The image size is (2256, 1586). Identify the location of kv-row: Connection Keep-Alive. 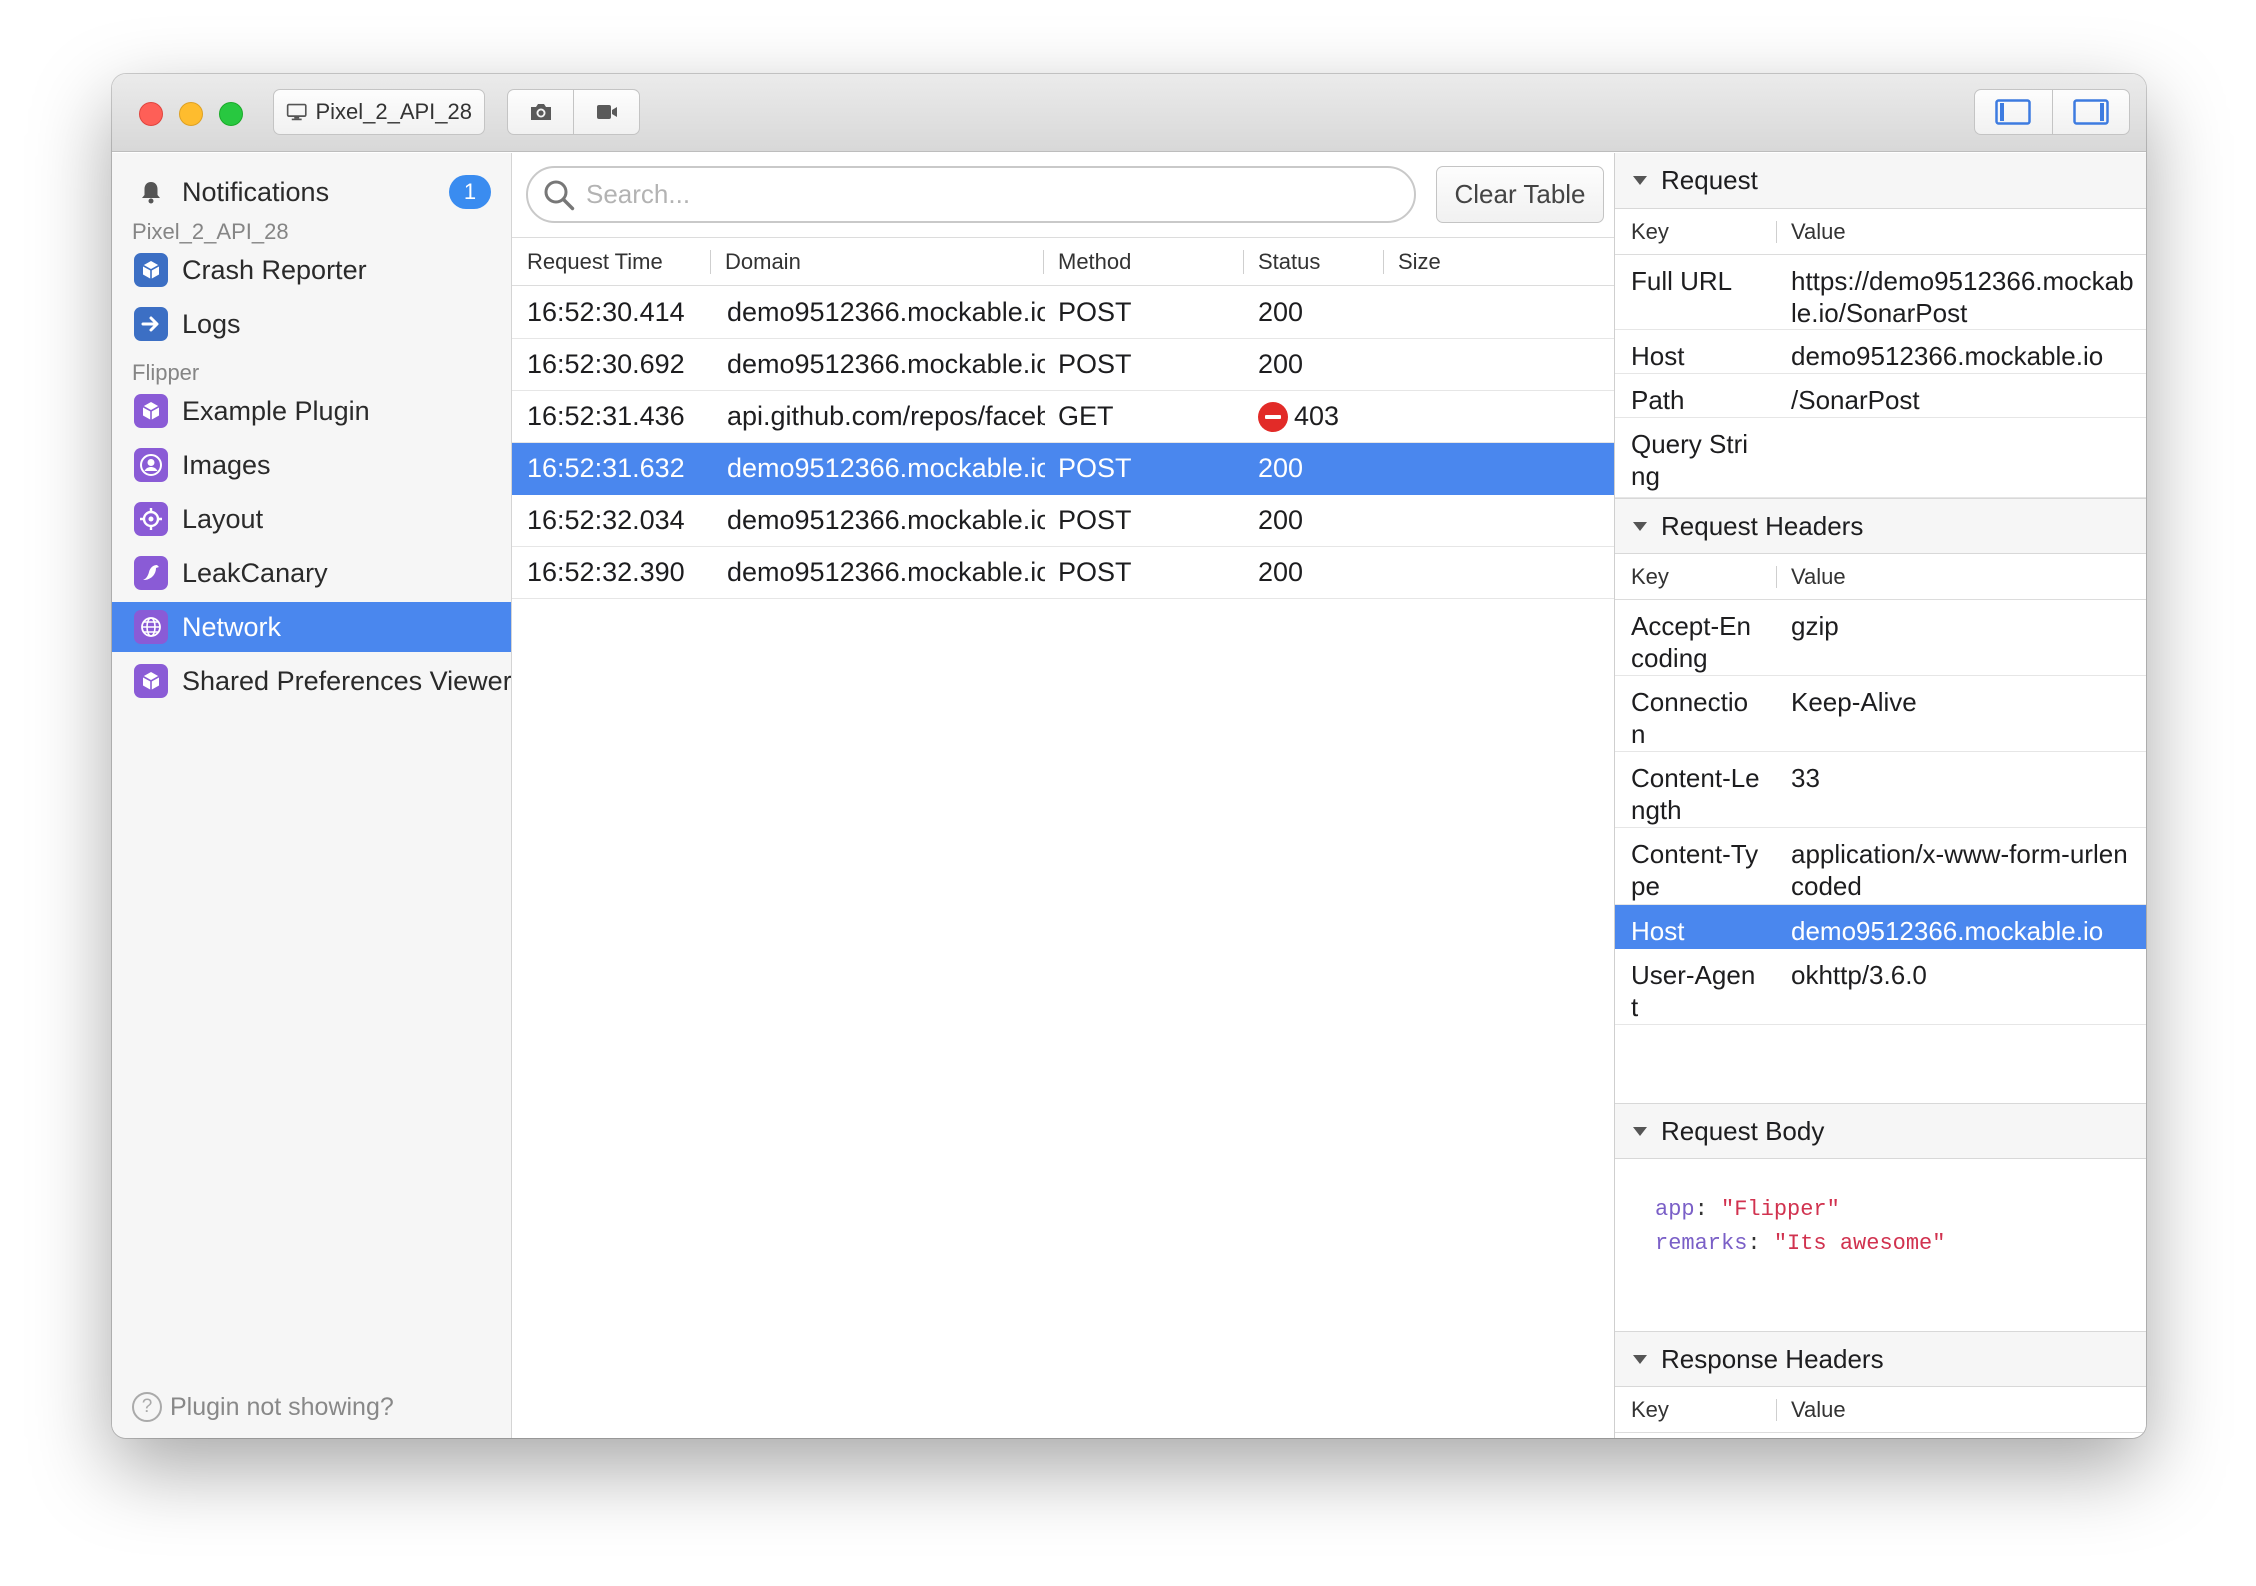
(1880, 714).